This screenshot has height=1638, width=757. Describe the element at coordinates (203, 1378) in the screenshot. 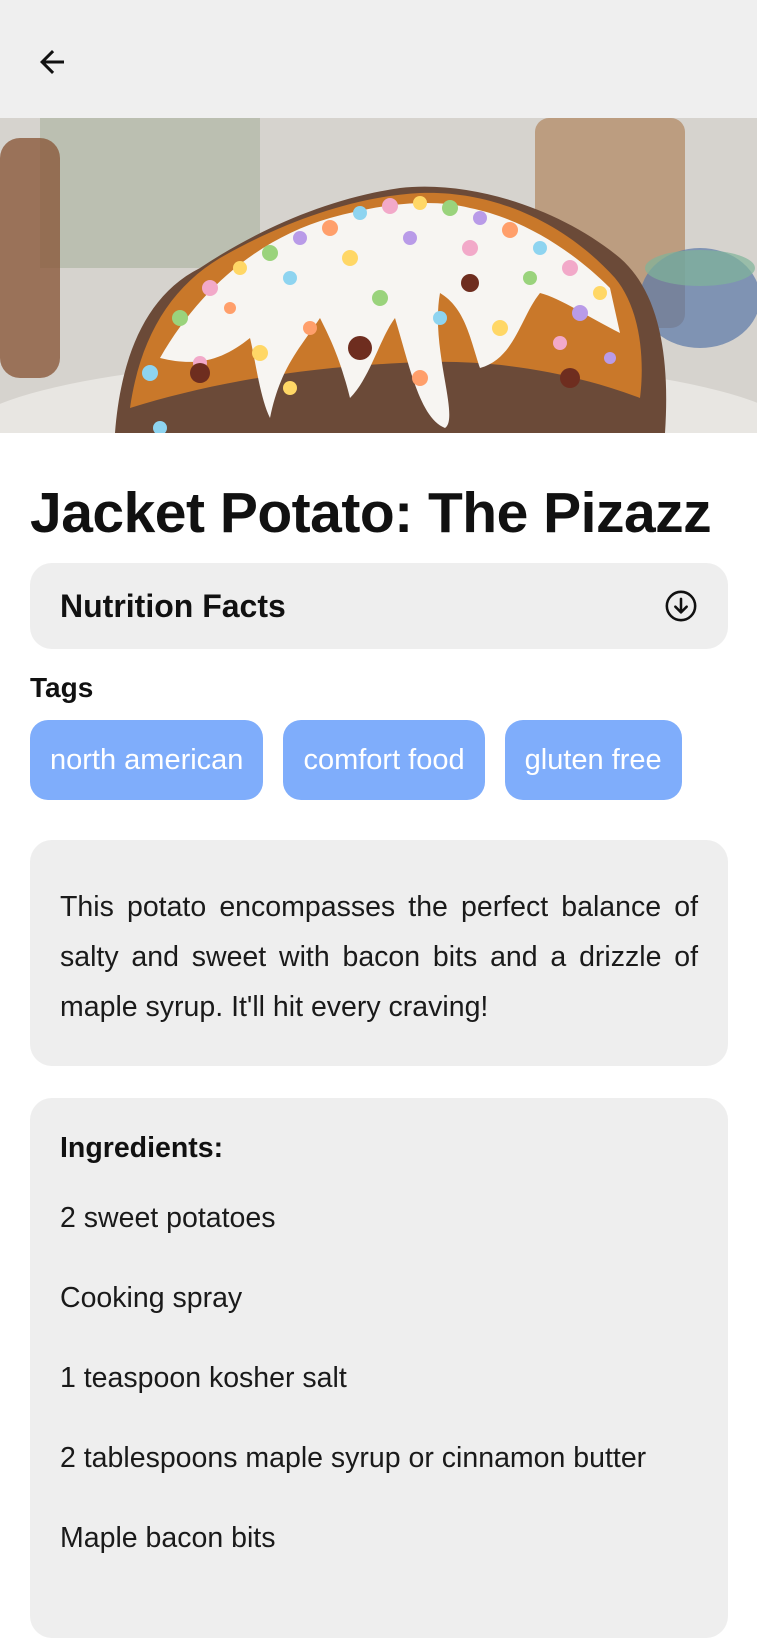

I see `ingredient-item: 1 teaspoon kosher salt` at that location.